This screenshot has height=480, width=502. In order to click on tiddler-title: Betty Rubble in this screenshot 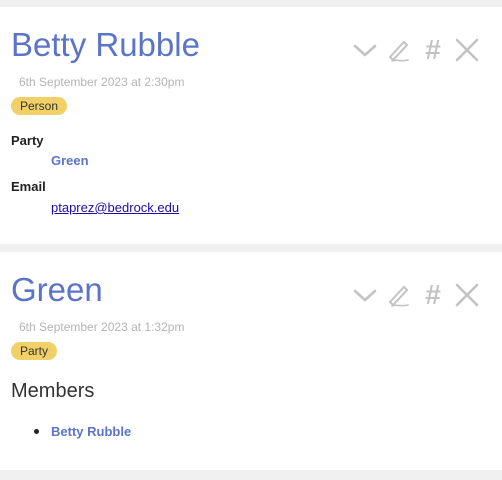, I will do `click(105, 44)`.